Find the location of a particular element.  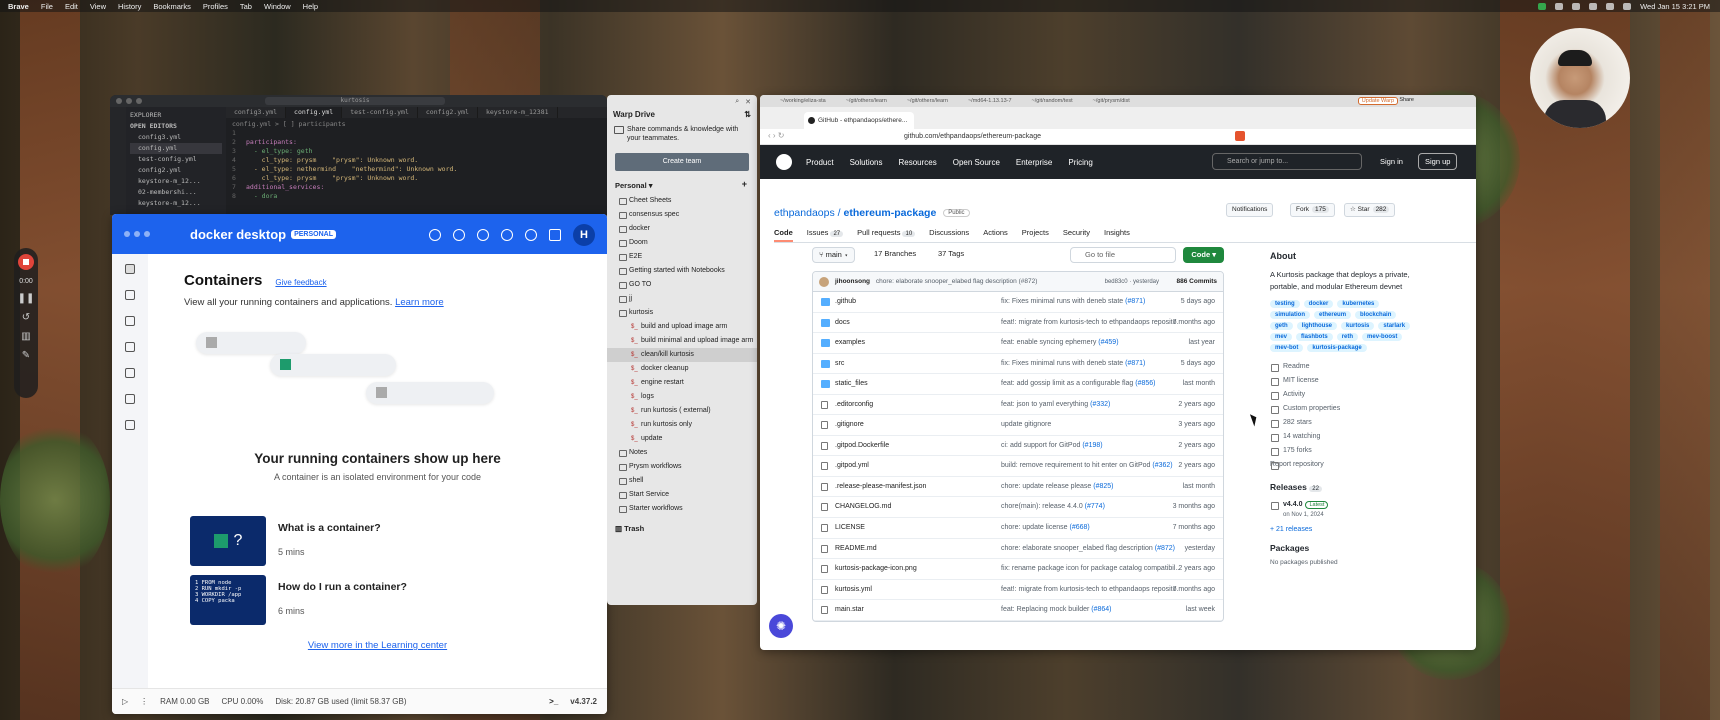

commit-message-link: chore(main): release 4.4.0 (#774) is located at coordinates (1053, 507).